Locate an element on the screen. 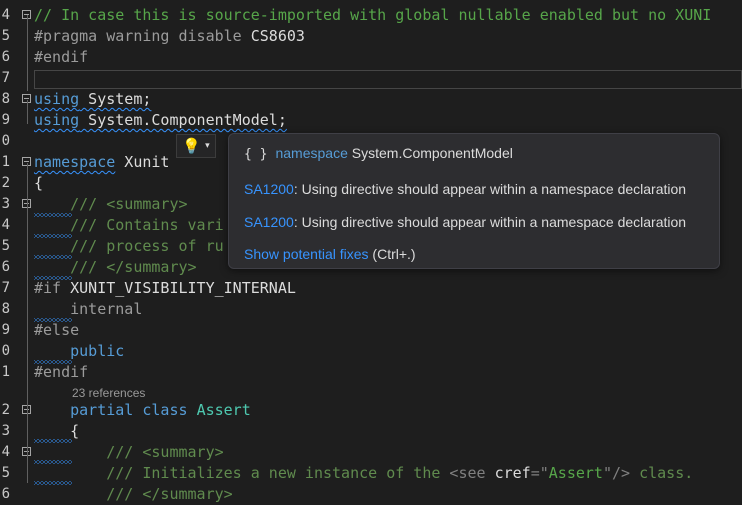 Image resolution: width=742 pixels, height=505 pixels. code-text: partial class Assert is located at coordinates (142, 410).